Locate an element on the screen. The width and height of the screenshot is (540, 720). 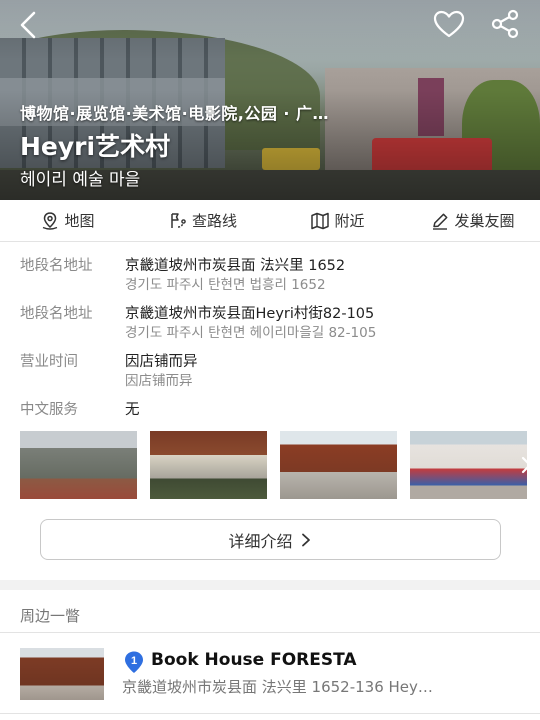
info-label: 中文服务 is located at coordinates (49, 410).